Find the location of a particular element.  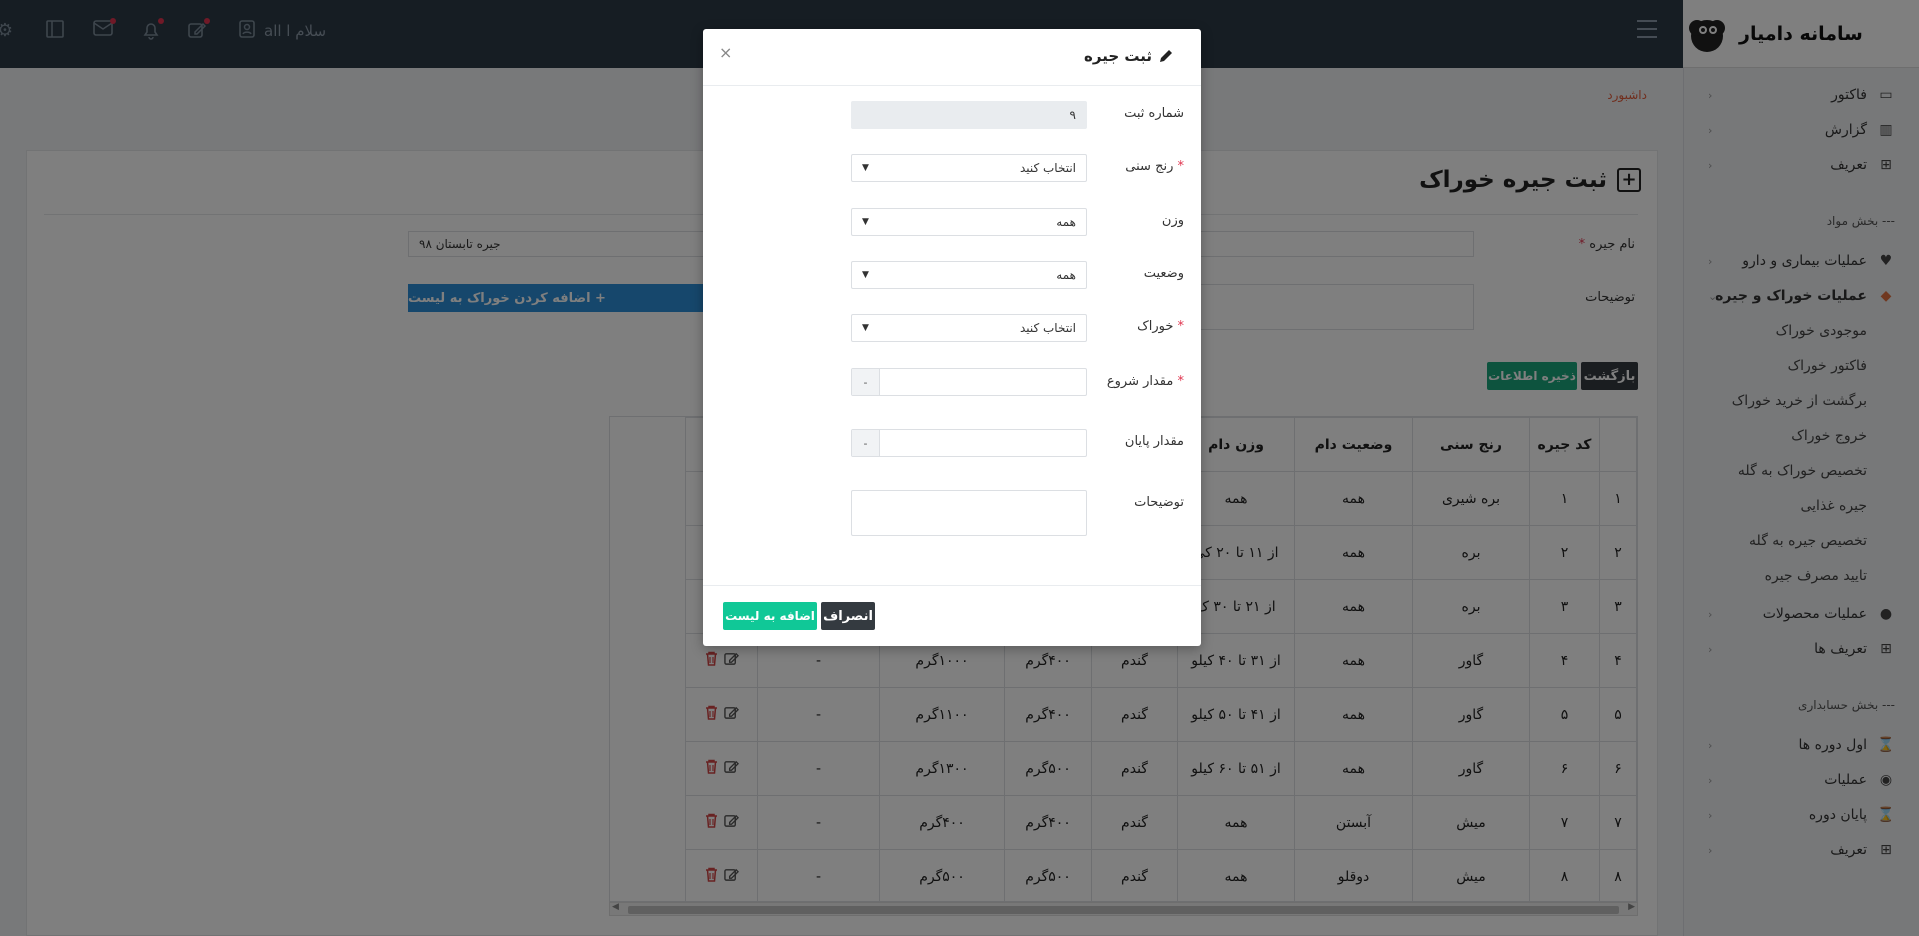

add-to-list-button: اضافه به لیست is located at coordinates (770, 616).